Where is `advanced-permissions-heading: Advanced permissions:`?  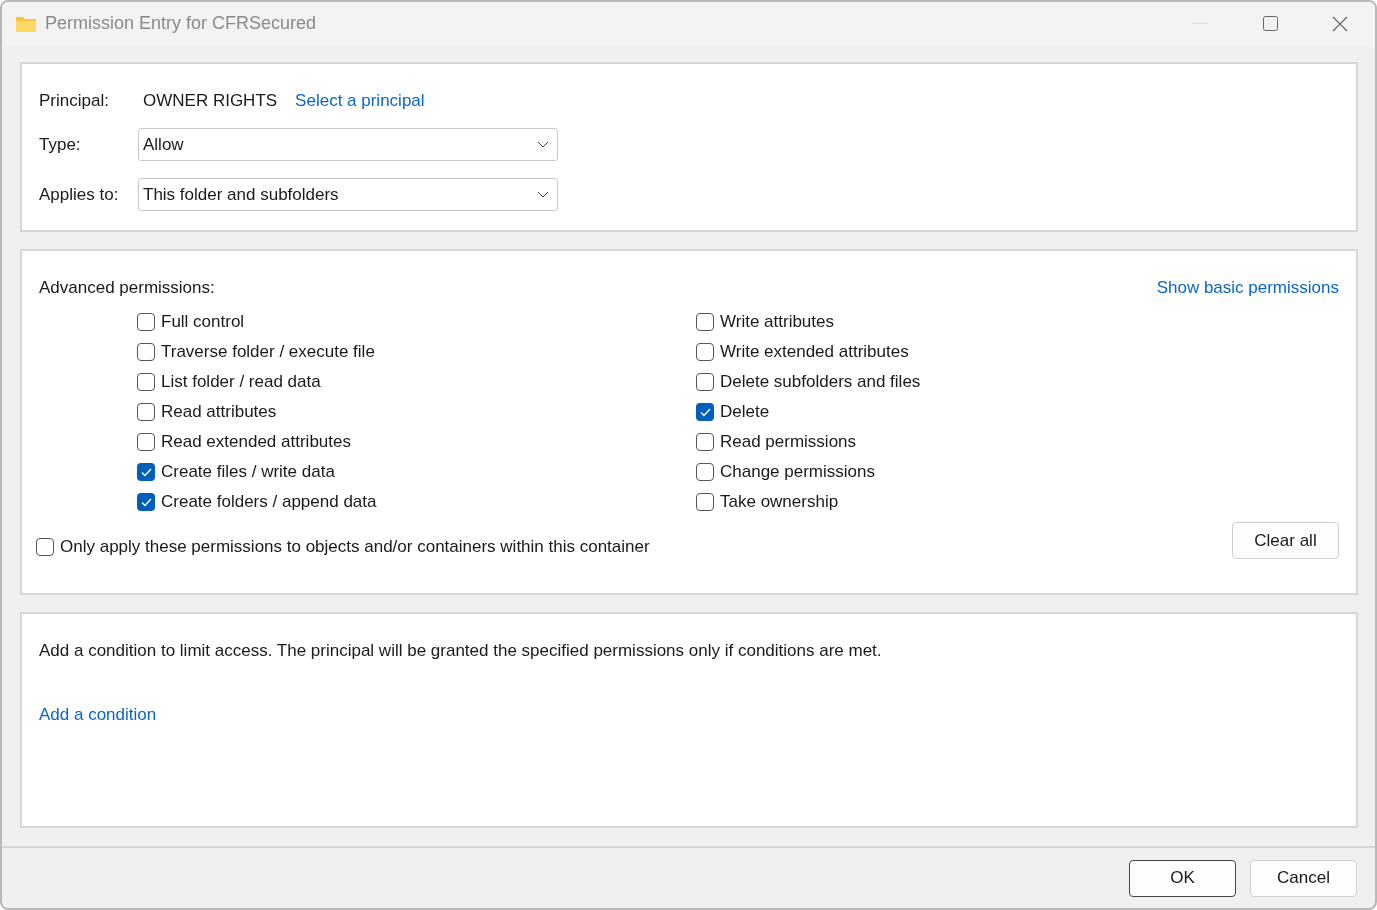 advanced-permissions-heading: Advanced permissions: is located at coordinates (127, 288).